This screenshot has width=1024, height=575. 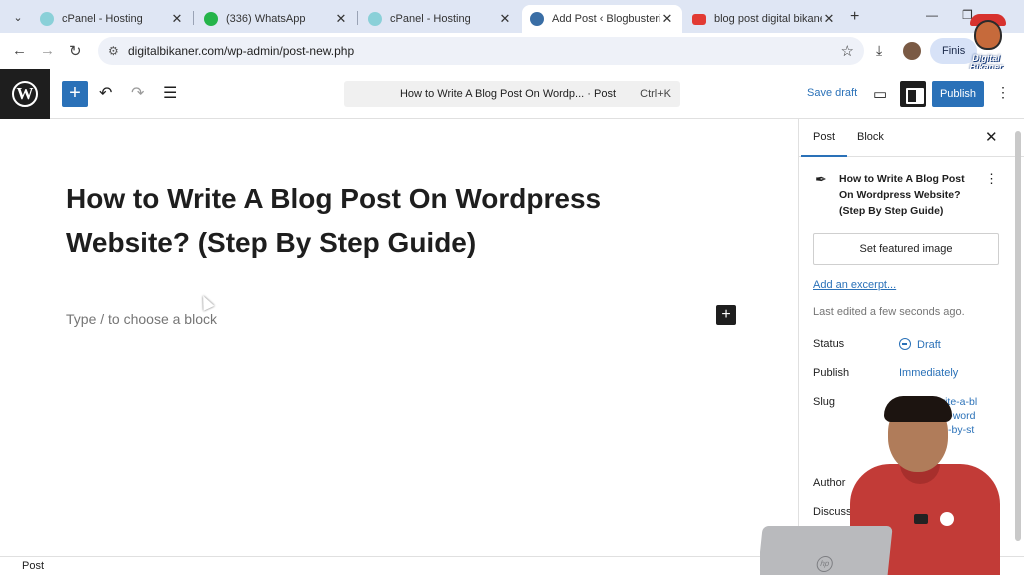 I want to click on status-label: Status, so click(x=829, y=344).